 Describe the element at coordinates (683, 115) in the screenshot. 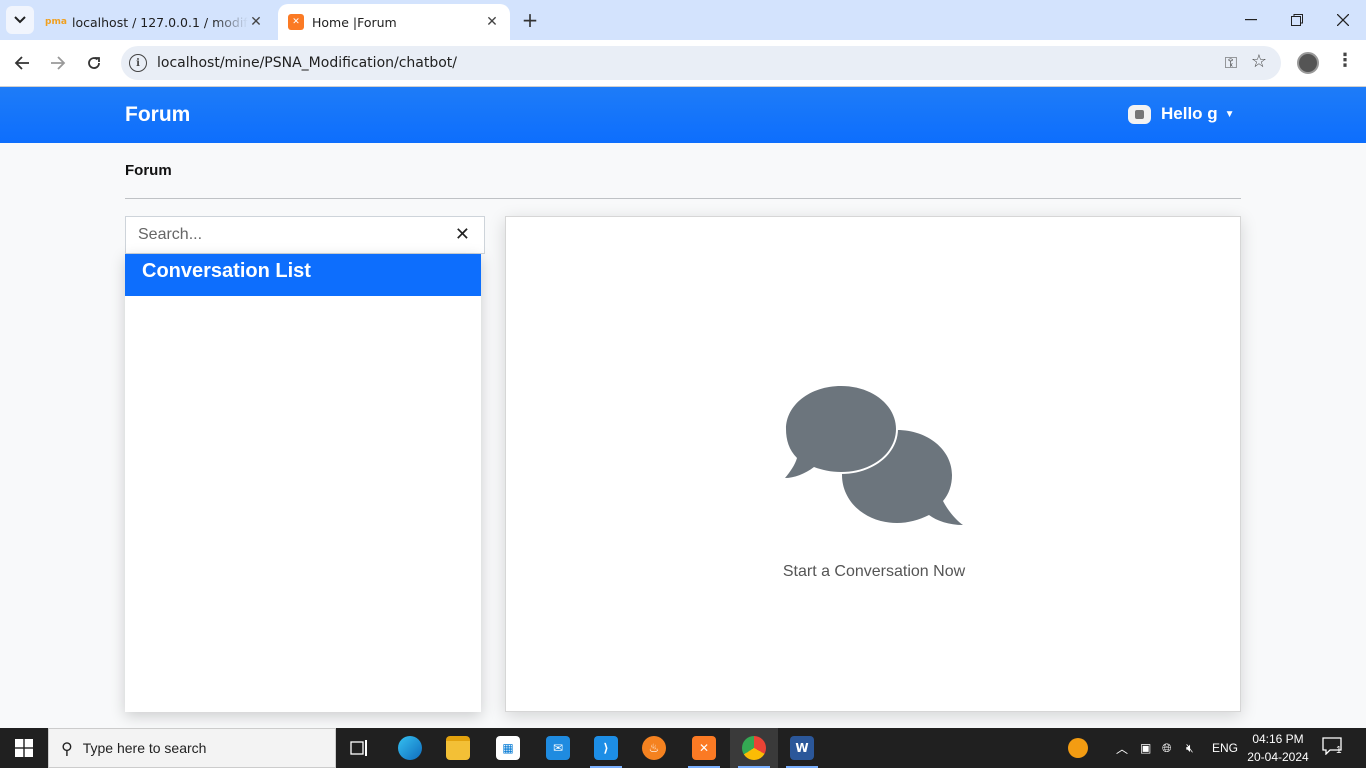

I see `site-navbar: Forum Hello g ▼` at that location.